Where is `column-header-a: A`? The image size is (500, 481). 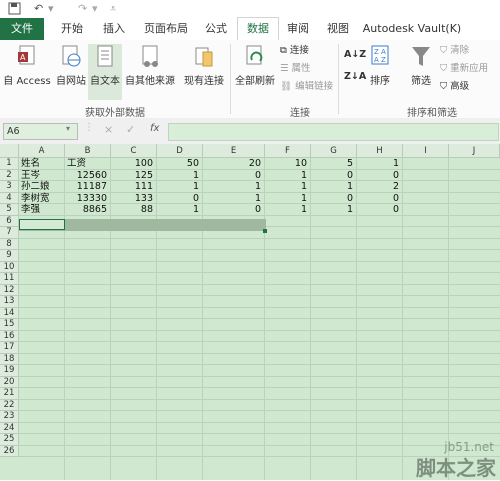
column-header-a: A is located at coordinates (42, 151).